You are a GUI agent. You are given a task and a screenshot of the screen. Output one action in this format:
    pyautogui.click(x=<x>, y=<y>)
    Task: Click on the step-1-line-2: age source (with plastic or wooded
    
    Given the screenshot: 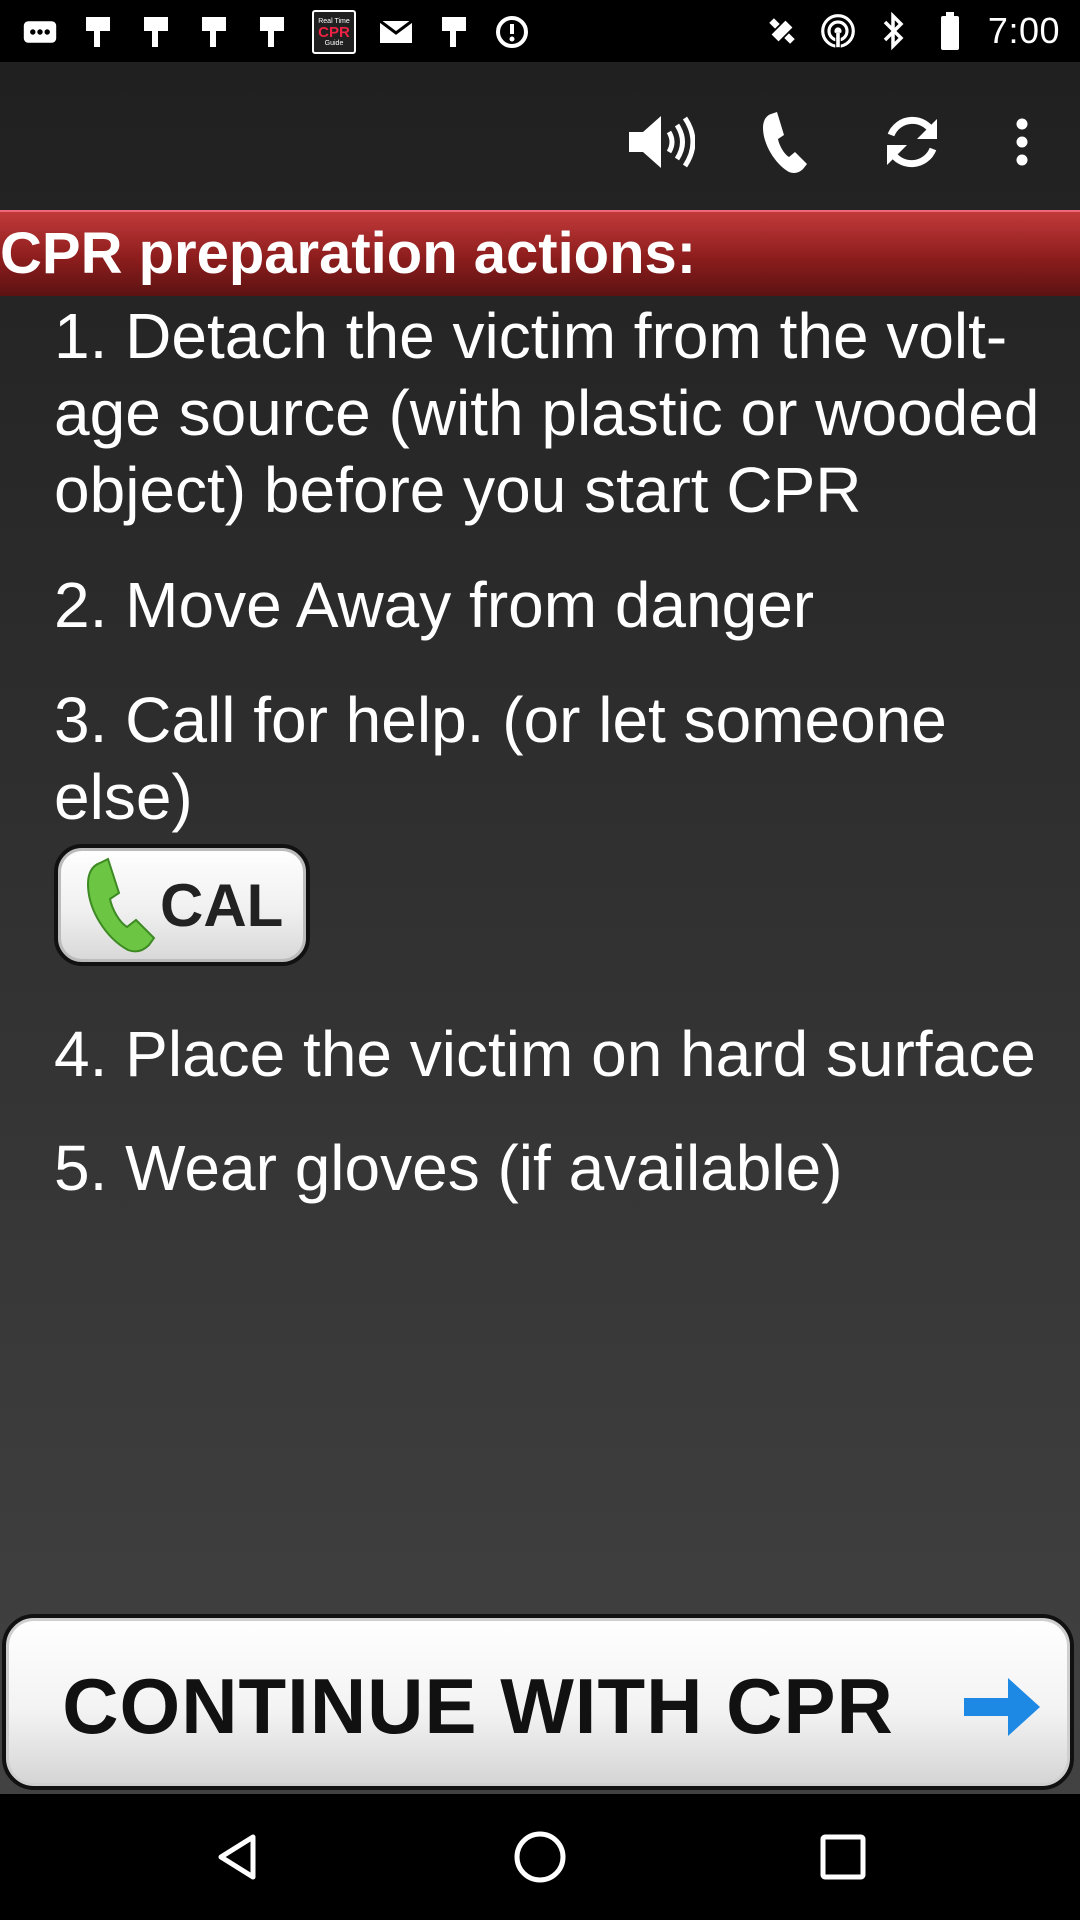 What is the action you would take?
    pyautogui.click(x=547, y=413)
    